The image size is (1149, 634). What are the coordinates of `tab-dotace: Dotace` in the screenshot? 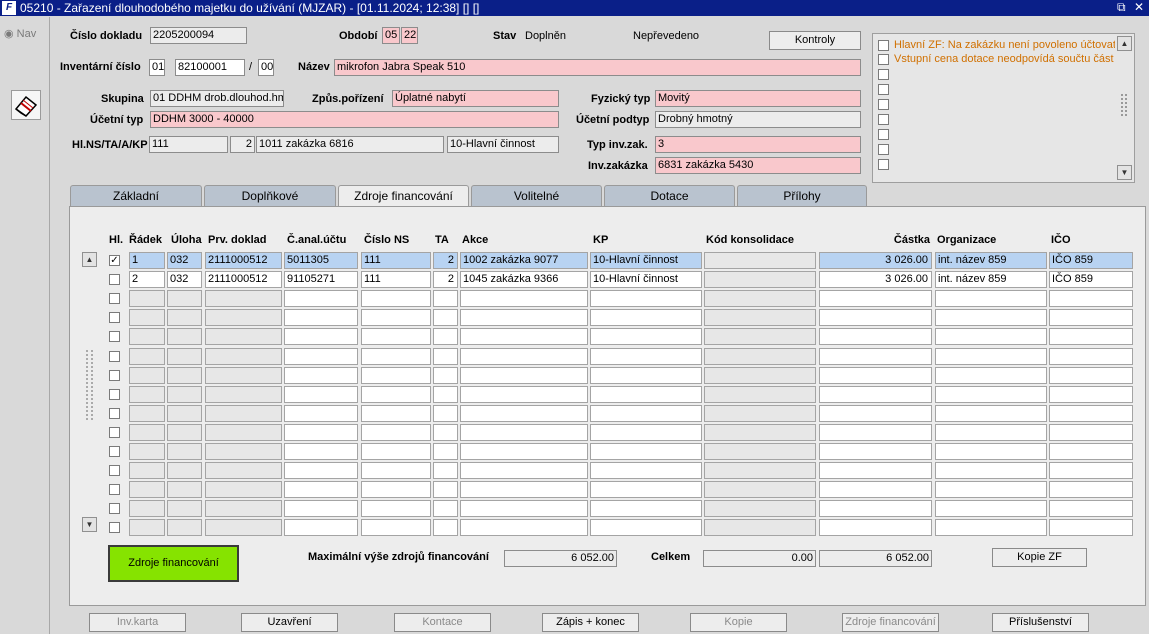 It's located at (669, 195).